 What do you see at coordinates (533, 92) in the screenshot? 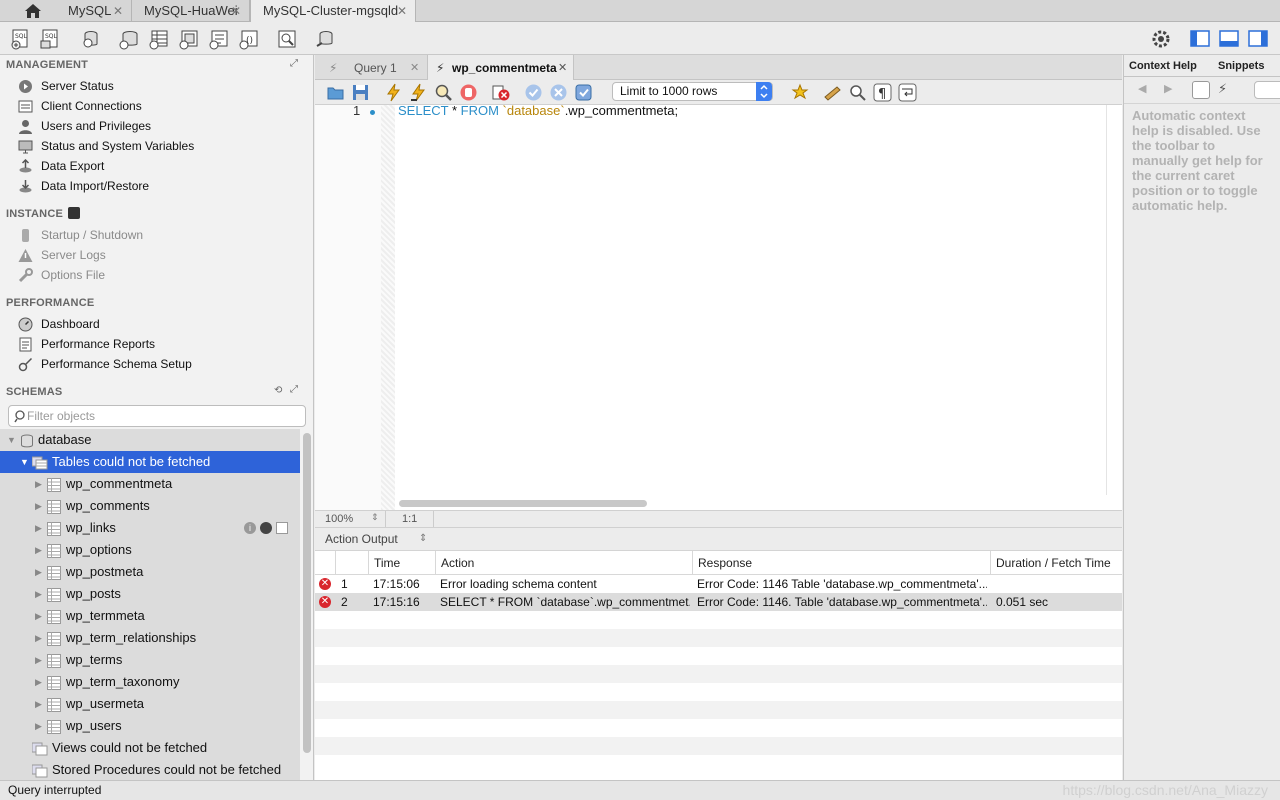
I see `commit-icon` at bounding box center [533, 92].